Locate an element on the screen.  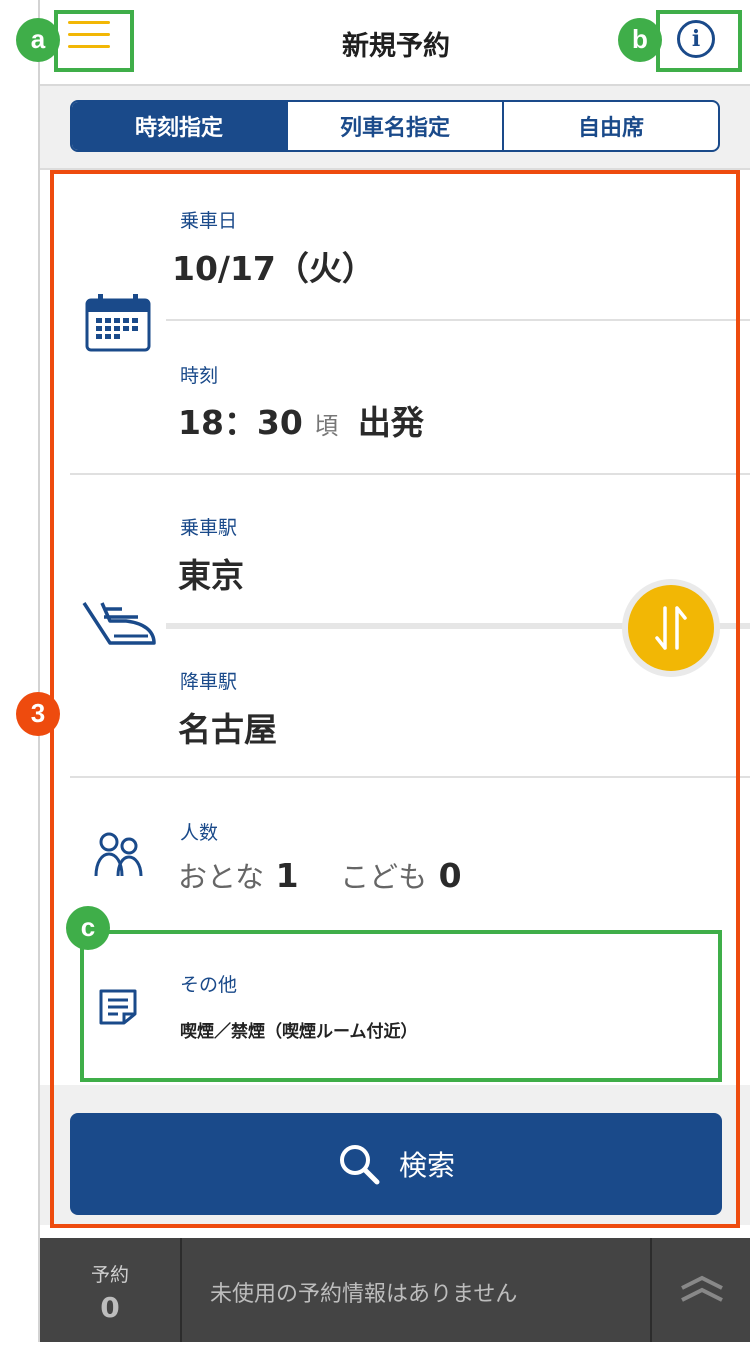
reservation-message: 未使用の予約情報はありません is located at coordinates (364, 1294).